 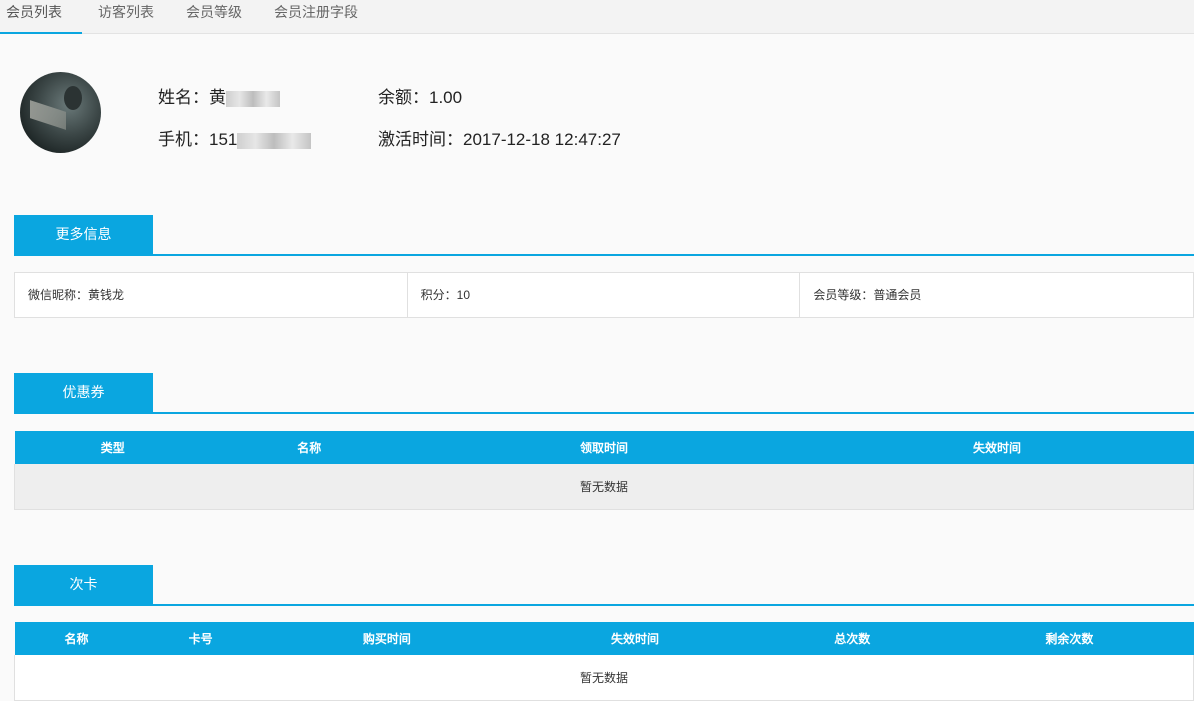 I want to click on coupon-col-received-time: 领取时间, so click(x=604, y=447).